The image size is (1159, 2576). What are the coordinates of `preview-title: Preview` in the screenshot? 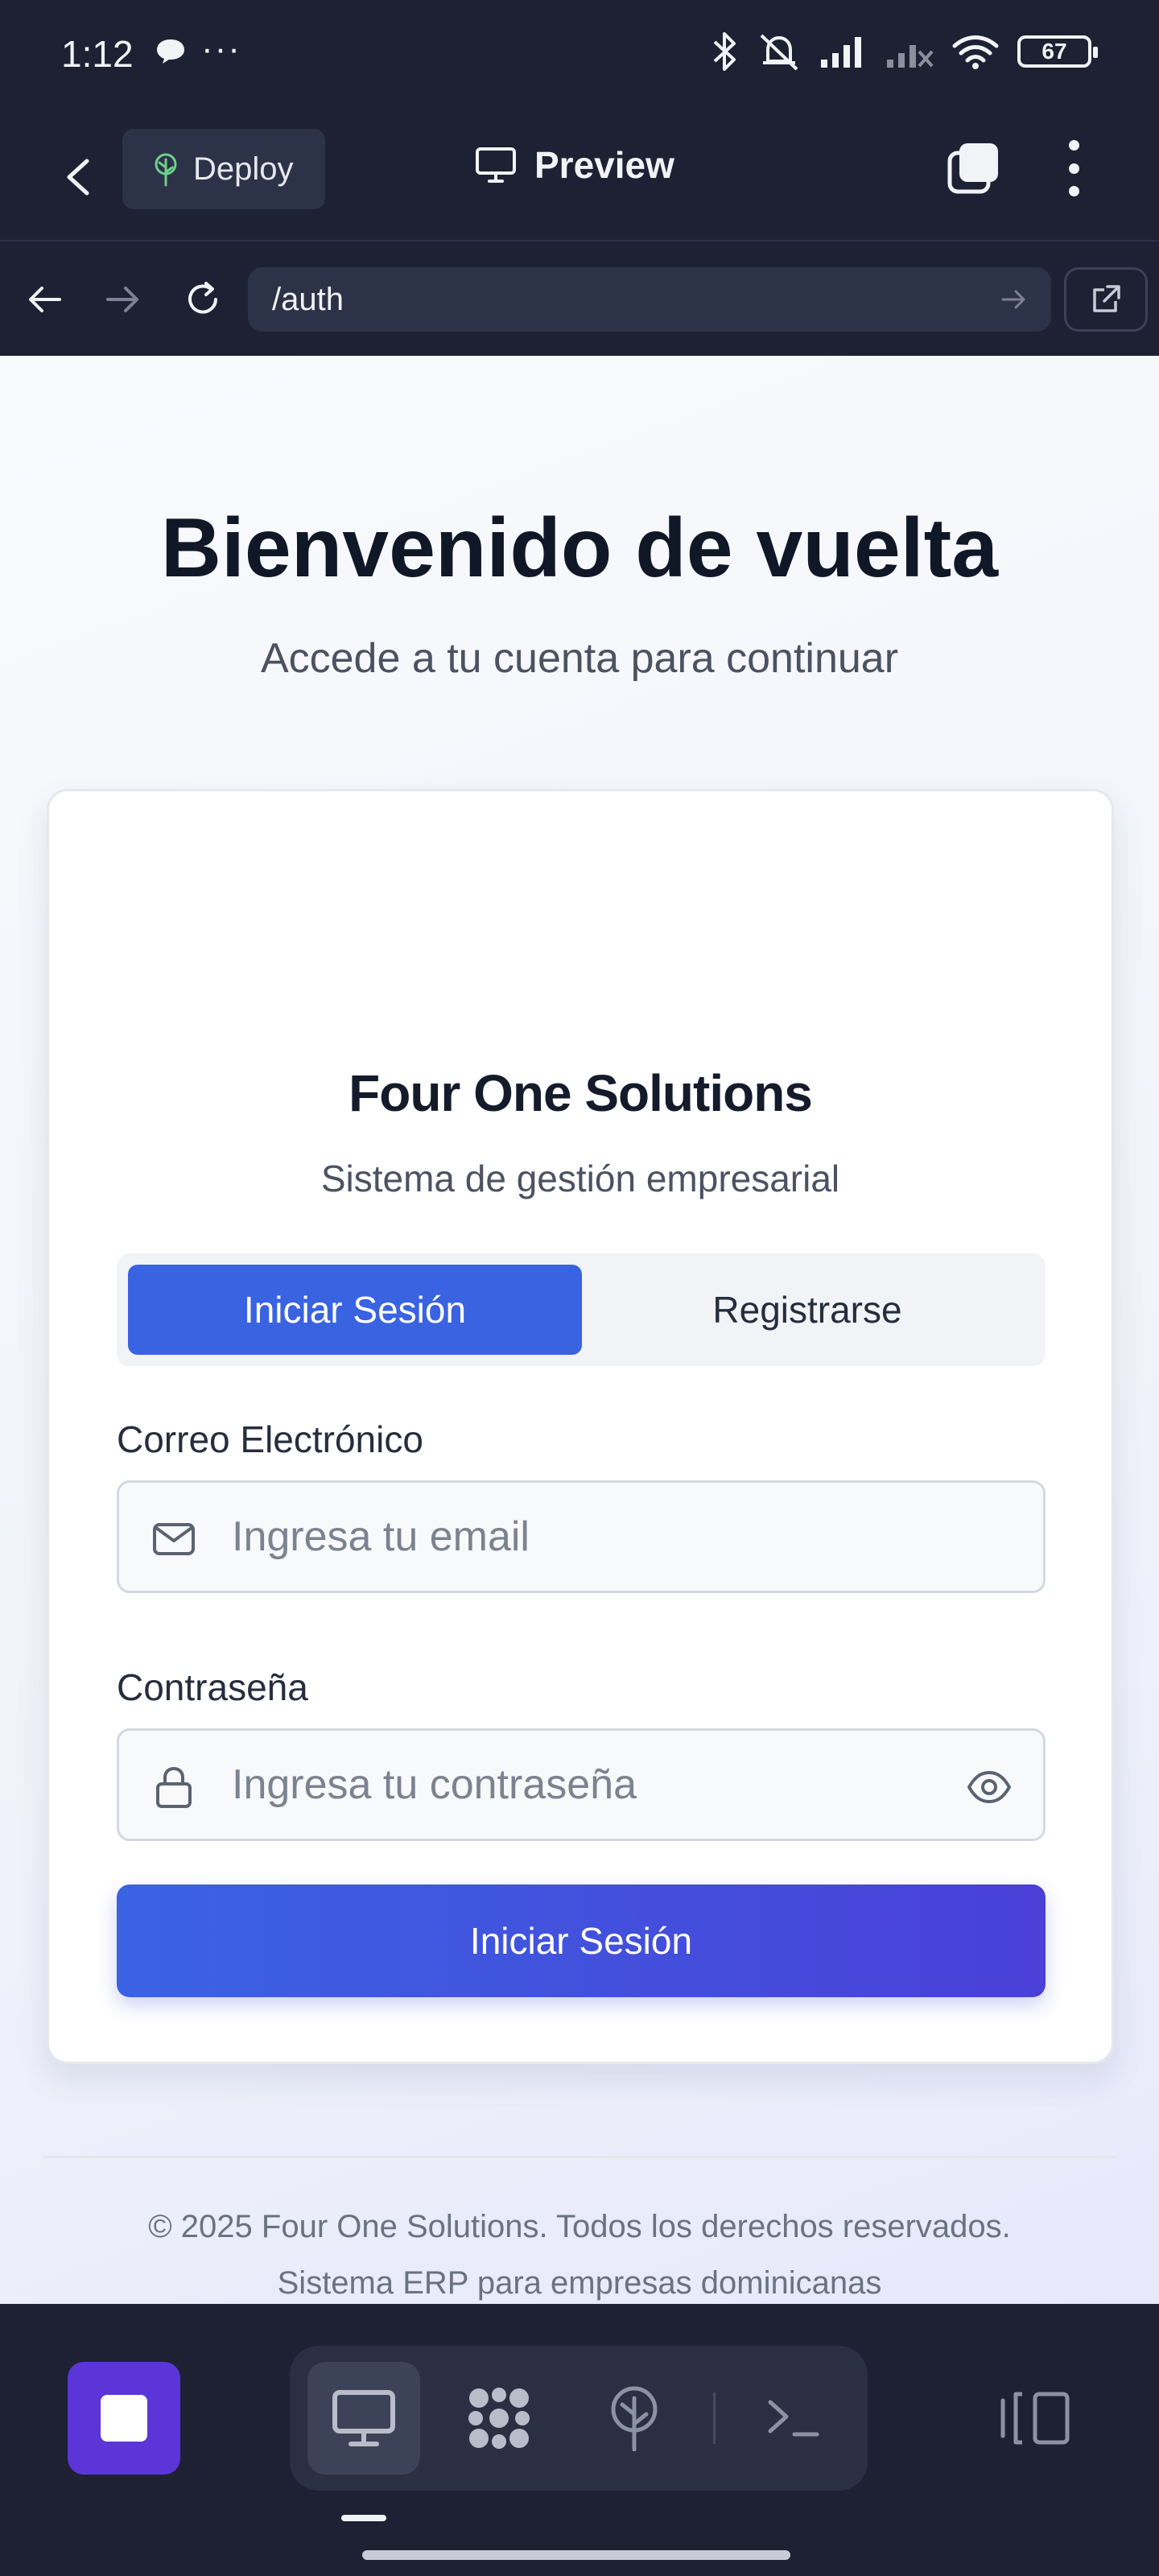 It's located at (574, 165).